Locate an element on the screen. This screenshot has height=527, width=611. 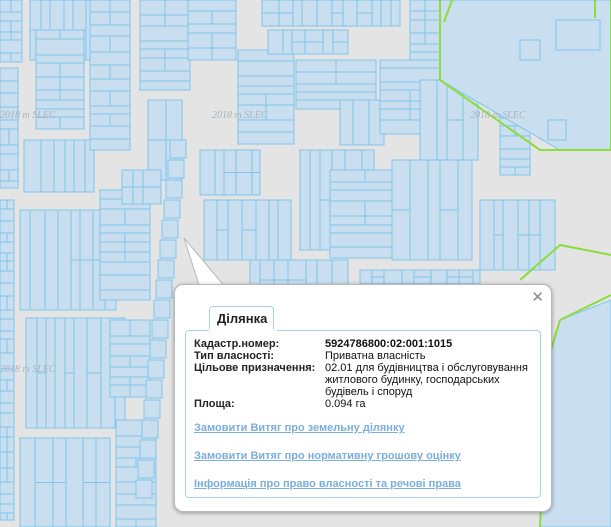
tab-parcel: Ділянка is located at coordinates (242, 318).